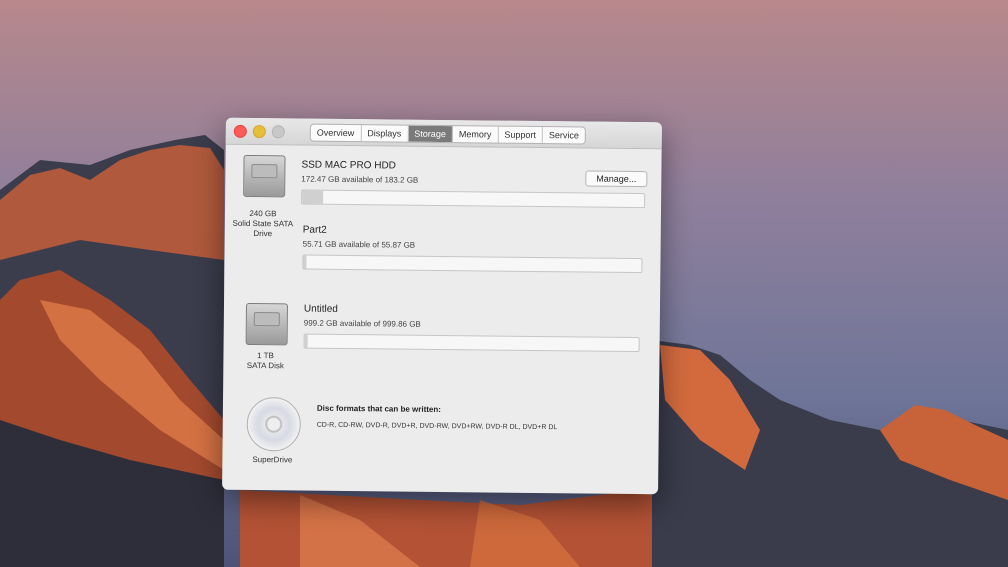 The image size is (1008, 567). What do you see at coordinates (240, 131) in the screenshot?
I see `close-button` at bounding box center [240, 131].